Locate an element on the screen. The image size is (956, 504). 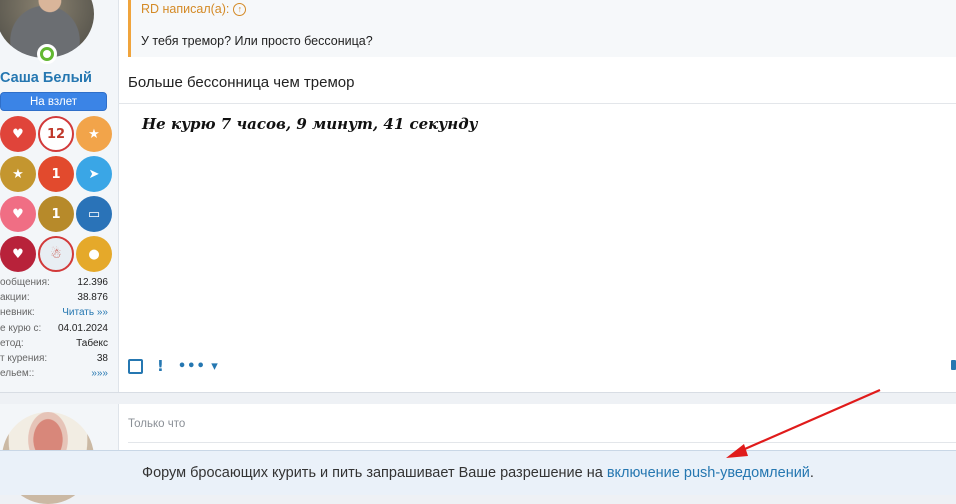
annotation-arrow-icon is located at coordinates (803, 423).